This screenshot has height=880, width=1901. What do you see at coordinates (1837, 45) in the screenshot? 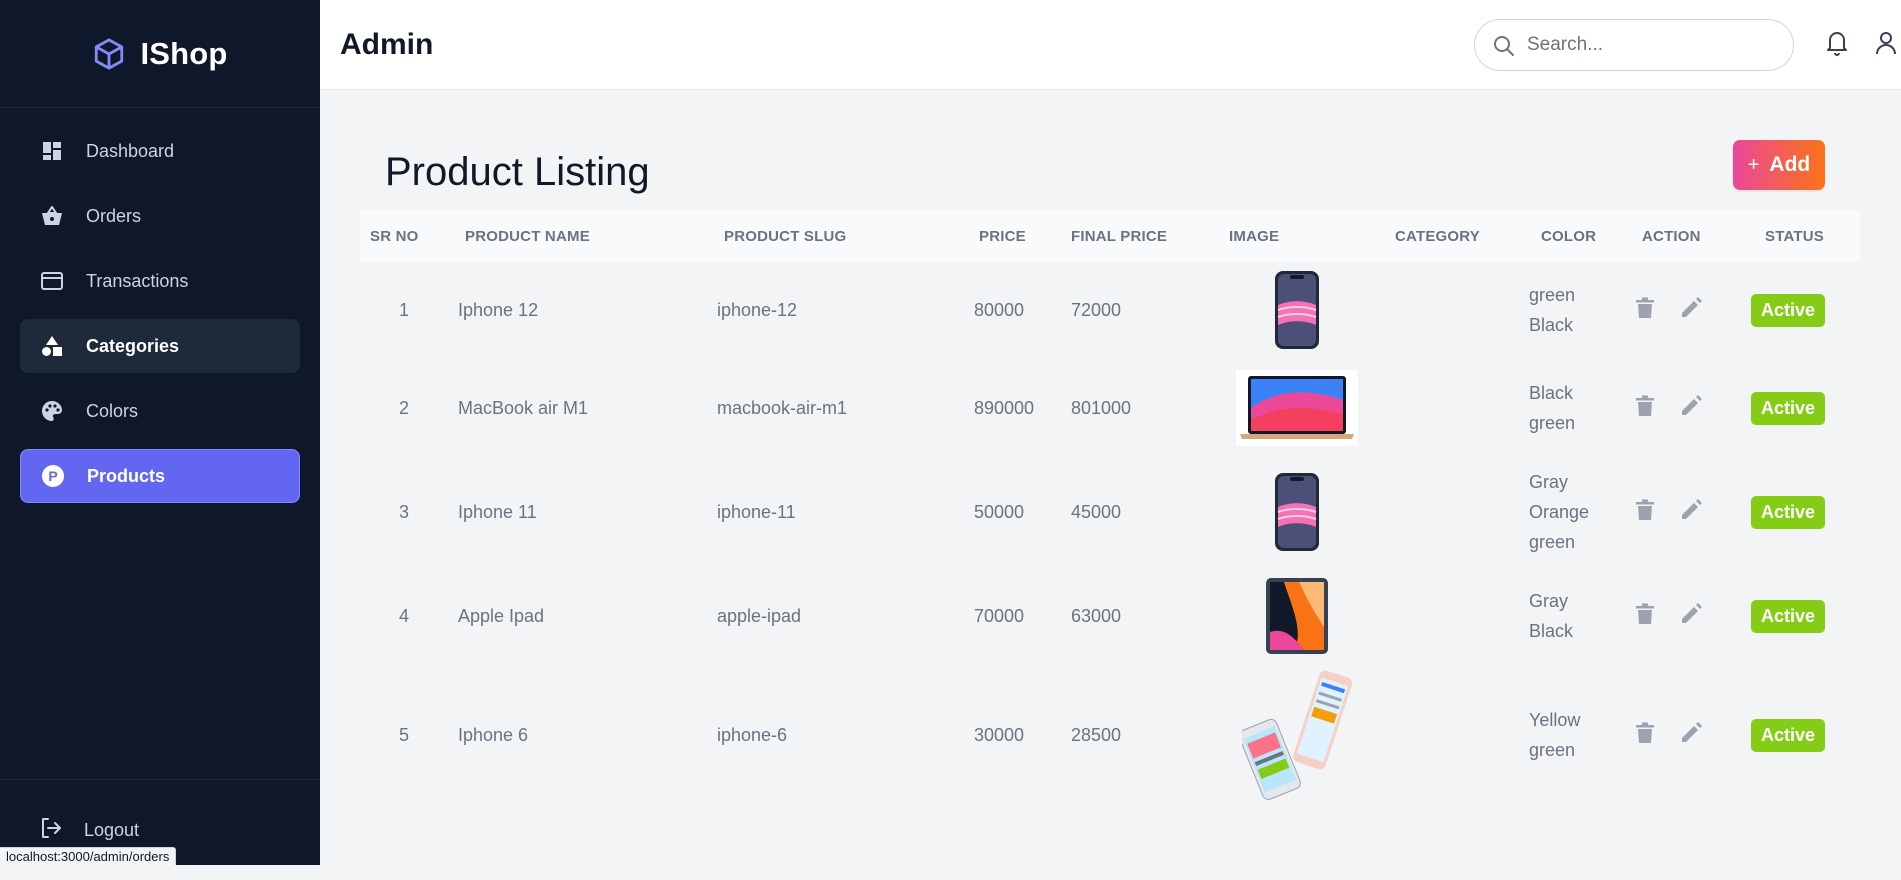
I see `bell-icon` at bounding box center [1837, 45].